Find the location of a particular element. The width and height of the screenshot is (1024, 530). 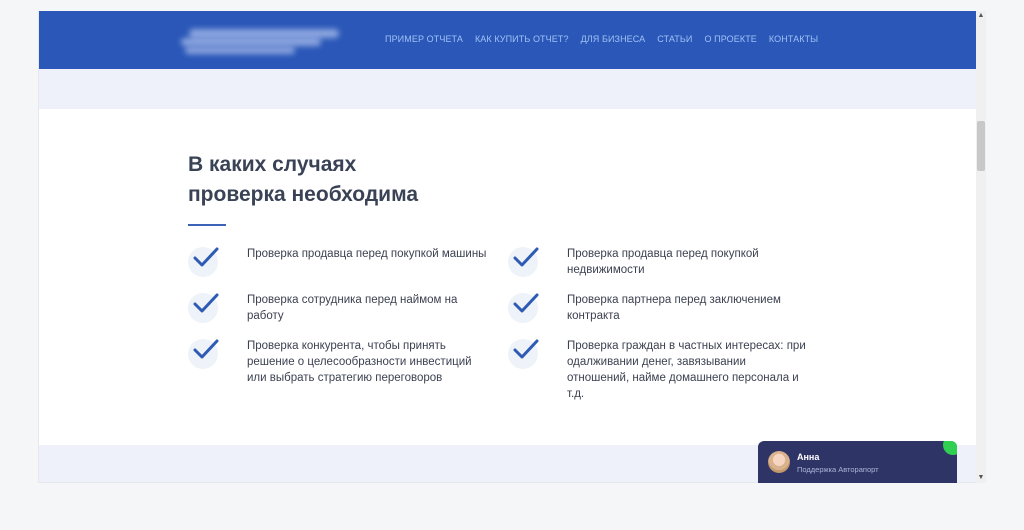

scroll-down-arrow-icon: ▼ is located at coordinates (981, 478).